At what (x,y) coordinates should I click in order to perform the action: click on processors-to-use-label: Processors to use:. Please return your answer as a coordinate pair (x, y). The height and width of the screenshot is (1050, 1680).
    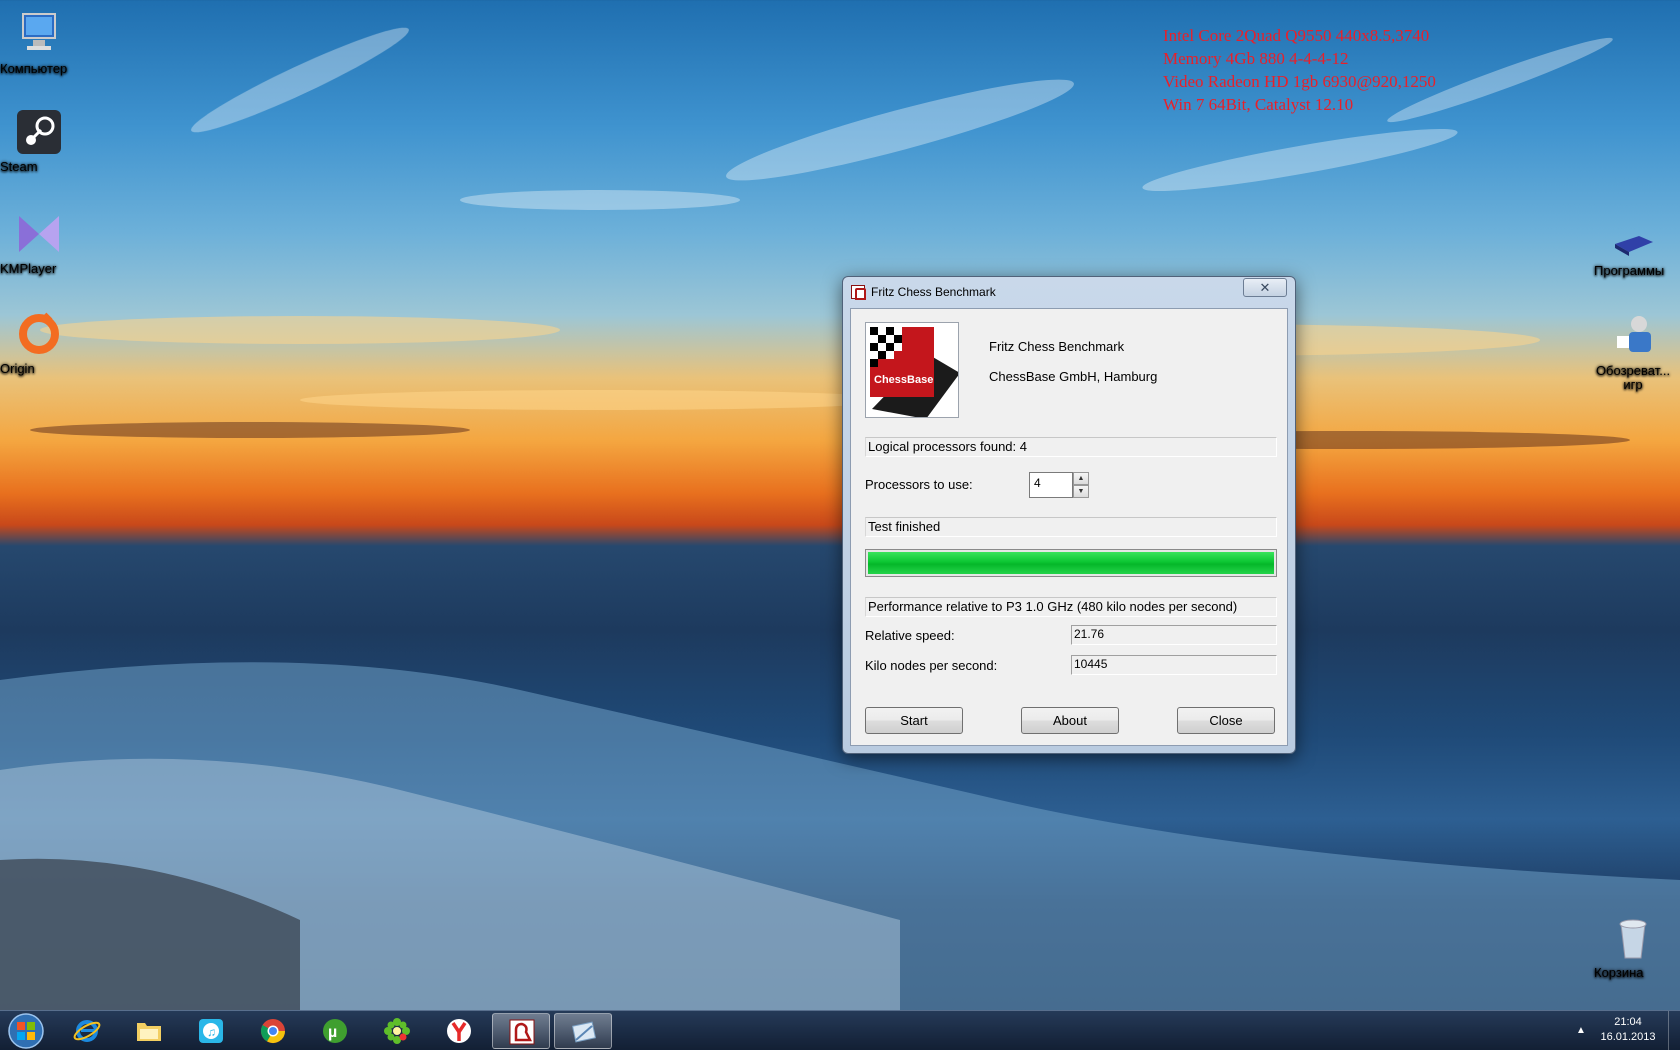
    Looking at the image, I should click on (919, 484).